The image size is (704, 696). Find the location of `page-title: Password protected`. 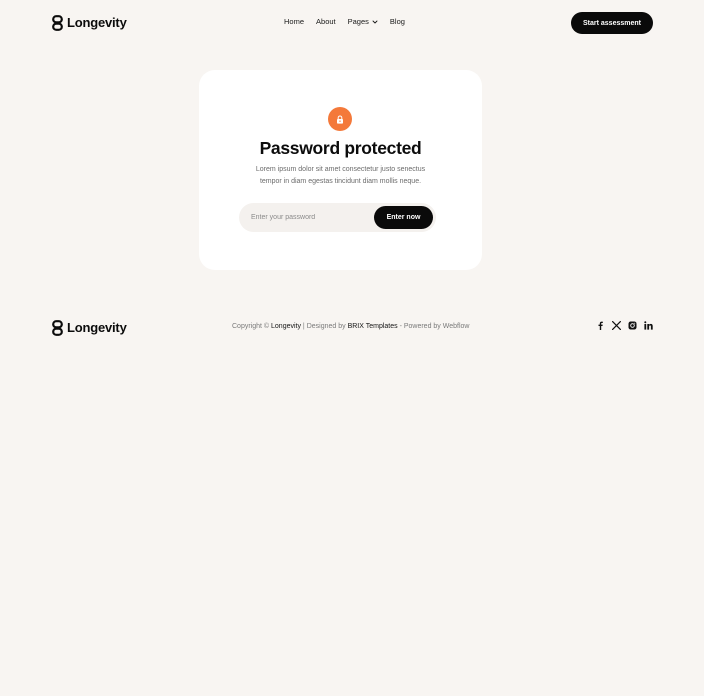

page-title: Password protected is located at coordinates (340, 148).